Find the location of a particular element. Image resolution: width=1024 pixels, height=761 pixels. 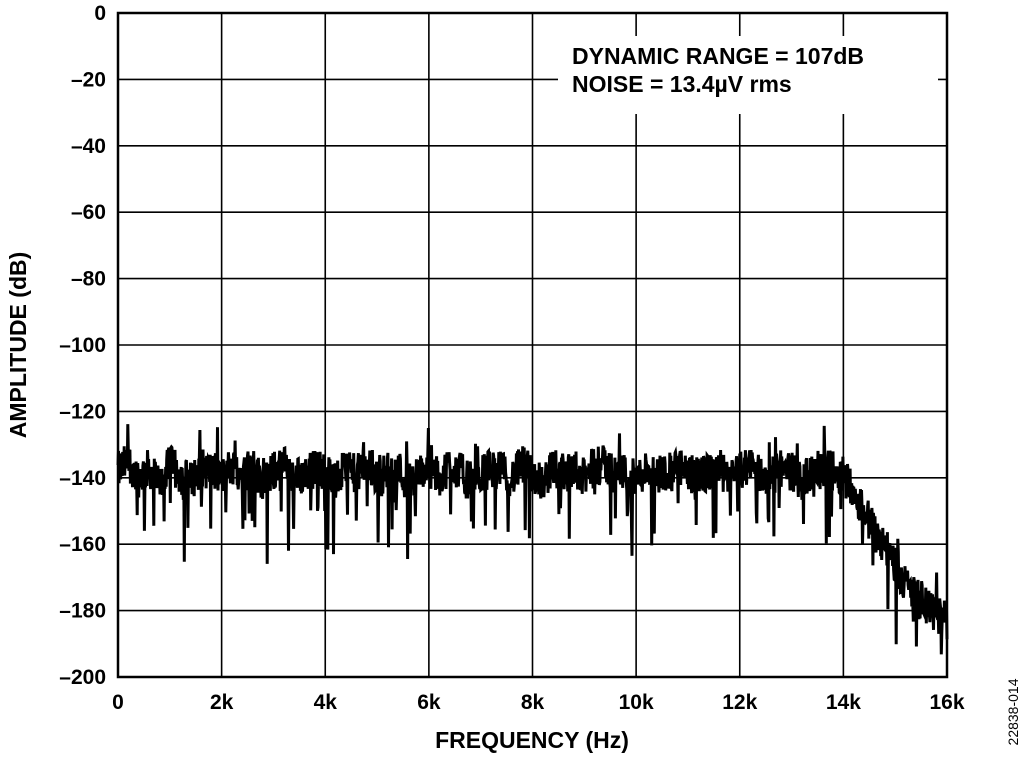

x-tick-label: 10k is located at coordinates (636, 702).